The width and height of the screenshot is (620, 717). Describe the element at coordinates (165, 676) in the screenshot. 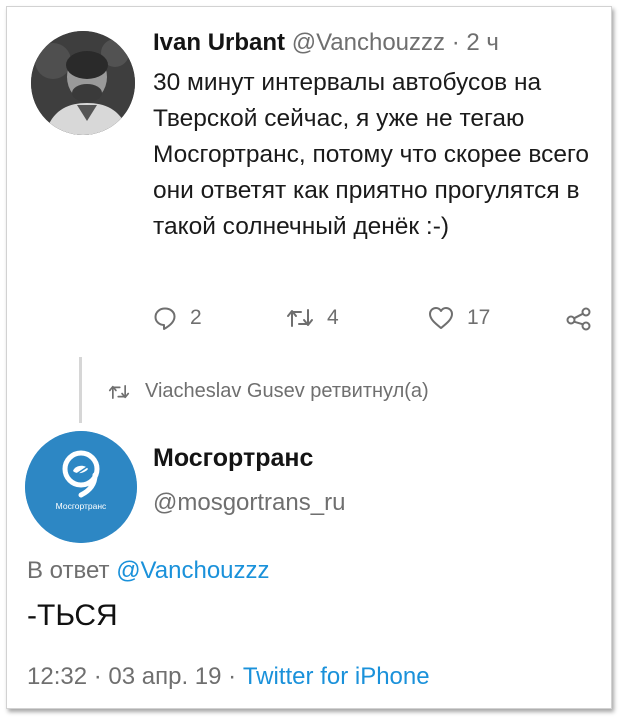

I see `reply-date: 03 апр. 19` at that location.